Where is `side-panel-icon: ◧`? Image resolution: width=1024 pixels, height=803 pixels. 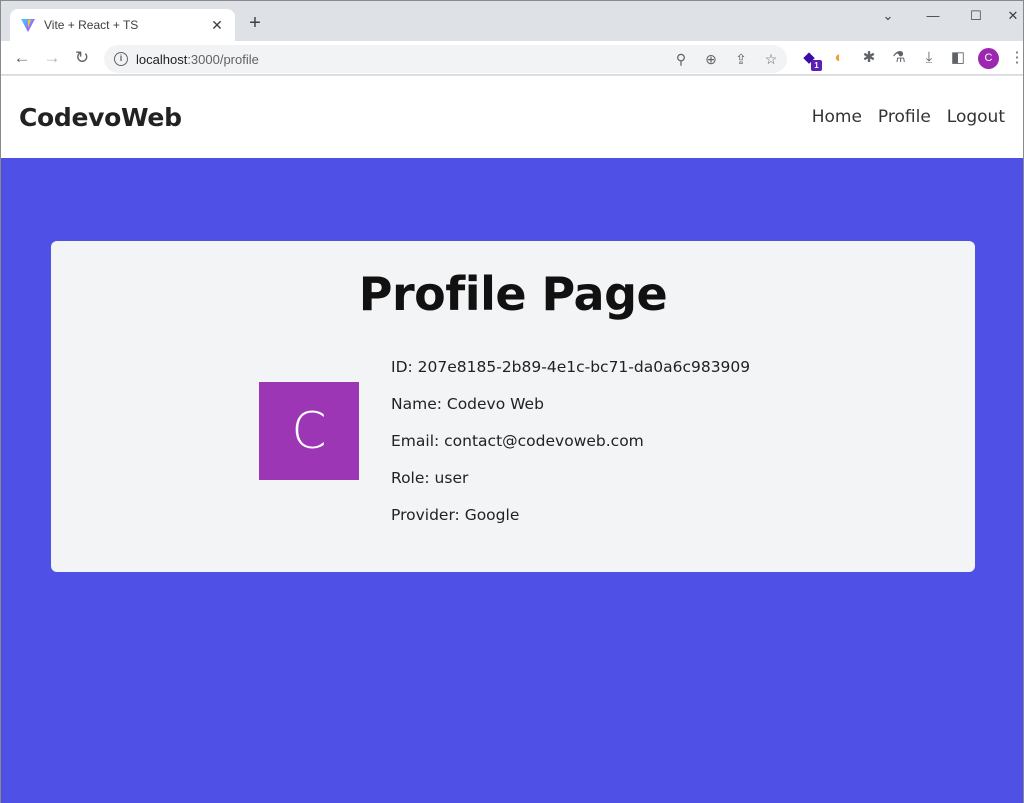 side-panel-icon: ◧ is located at coordinates (958, 58).